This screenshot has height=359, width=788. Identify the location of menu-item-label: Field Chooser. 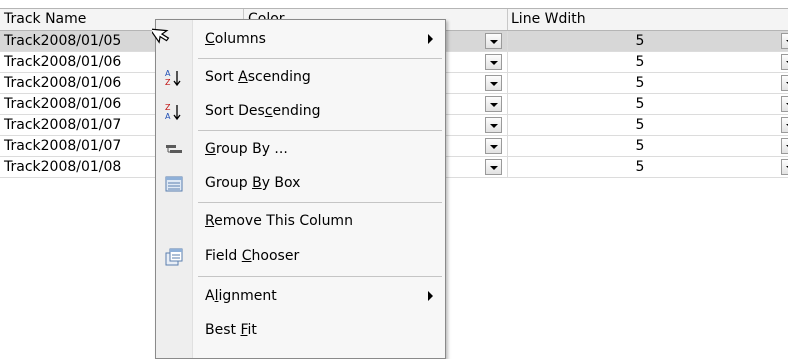
(252, 256).